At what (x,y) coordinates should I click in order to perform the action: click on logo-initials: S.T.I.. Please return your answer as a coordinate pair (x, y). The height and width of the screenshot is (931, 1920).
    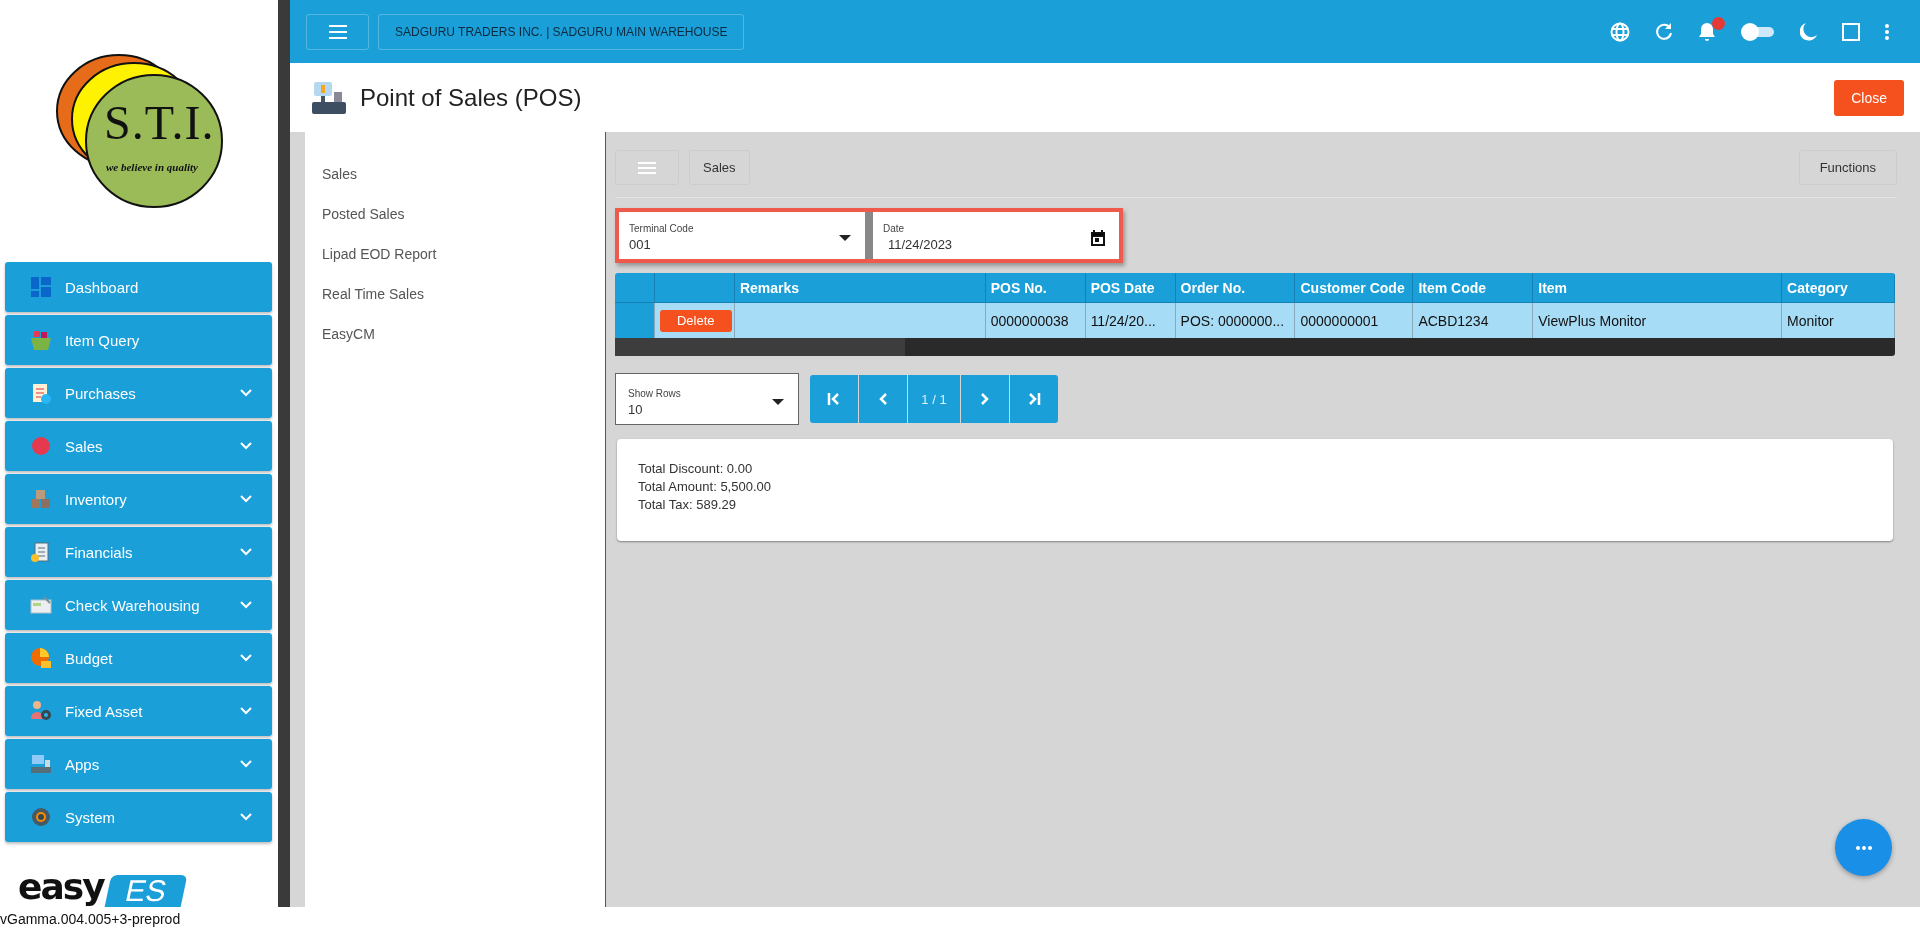
    Looking at the image, I should click on (159, 122).